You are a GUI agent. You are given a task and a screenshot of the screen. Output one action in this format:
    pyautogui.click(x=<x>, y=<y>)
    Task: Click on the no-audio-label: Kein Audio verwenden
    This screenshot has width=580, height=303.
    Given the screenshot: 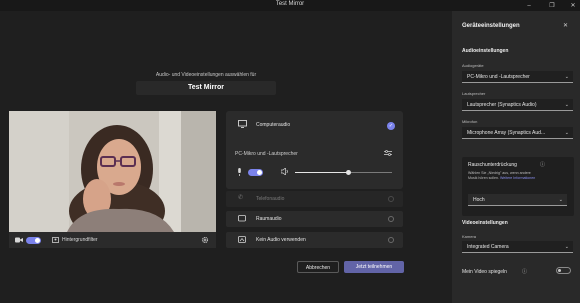 What is the action you would take?
    pyautogui.click(x=281, y=240)
    